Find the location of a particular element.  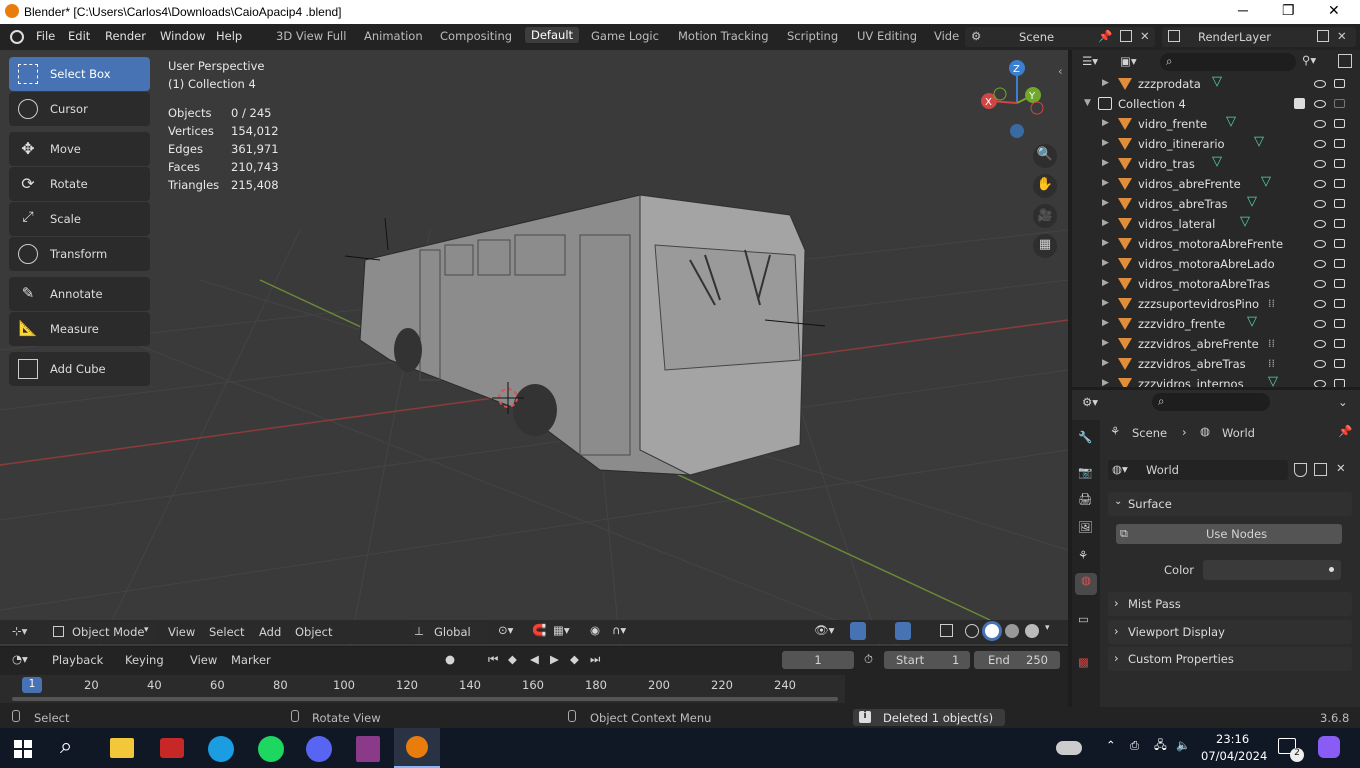

tool-select-box: Select Box is located at coordinates (79, 74).